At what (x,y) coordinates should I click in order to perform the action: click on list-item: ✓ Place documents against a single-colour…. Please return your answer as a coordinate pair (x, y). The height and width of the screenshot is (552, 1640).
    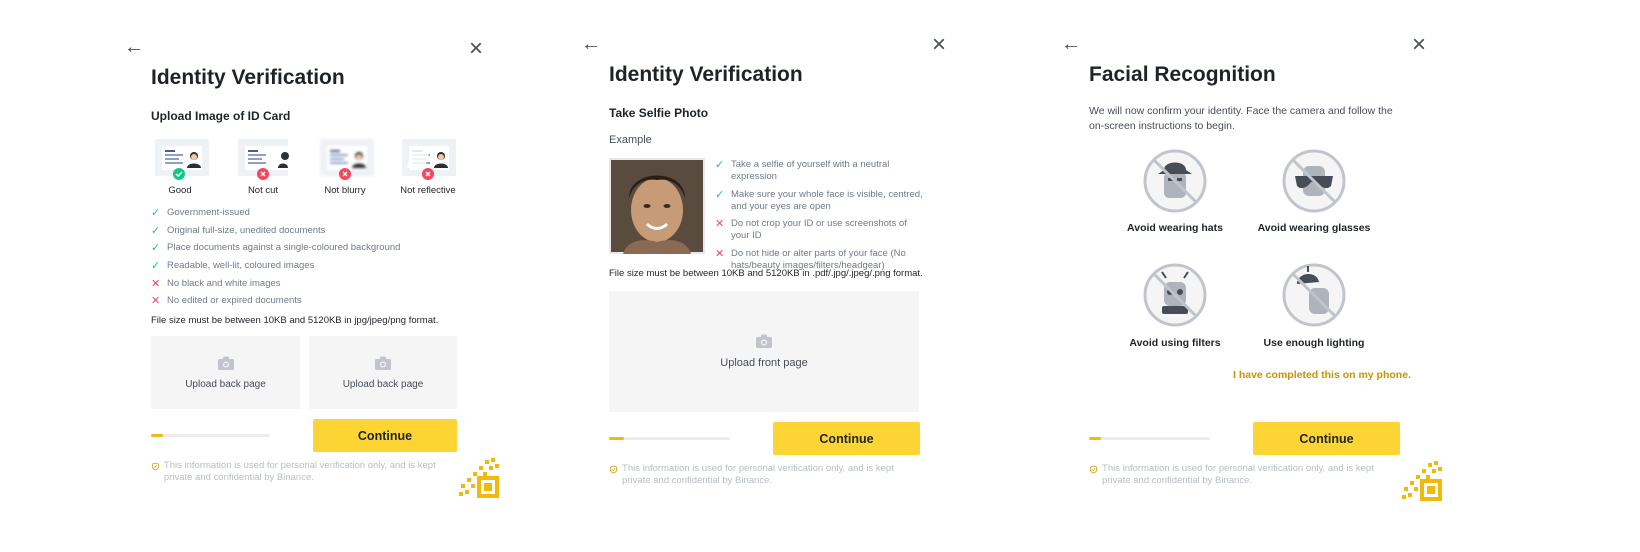
    Looking at the image, I should click on (276, 248).